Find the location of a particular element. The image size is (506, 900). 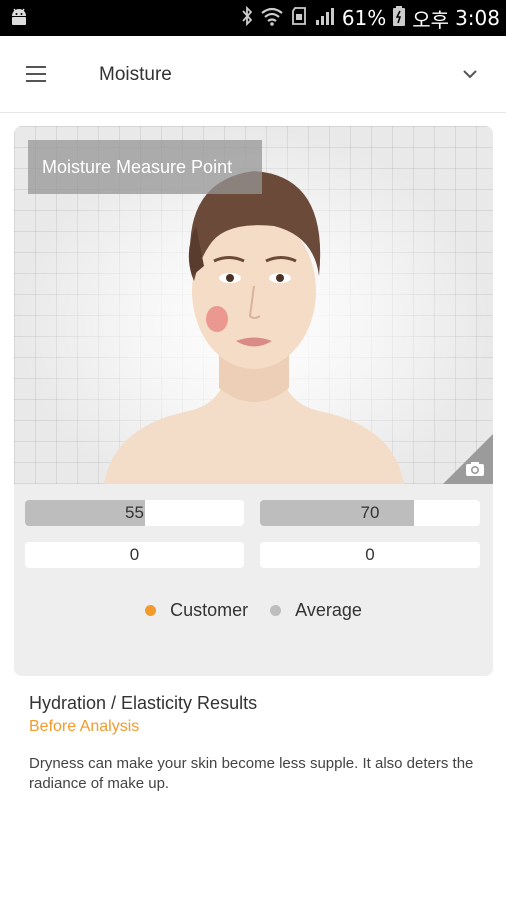

results-title: Hydration / Elasticity Results is located at coordinates (143, 703).